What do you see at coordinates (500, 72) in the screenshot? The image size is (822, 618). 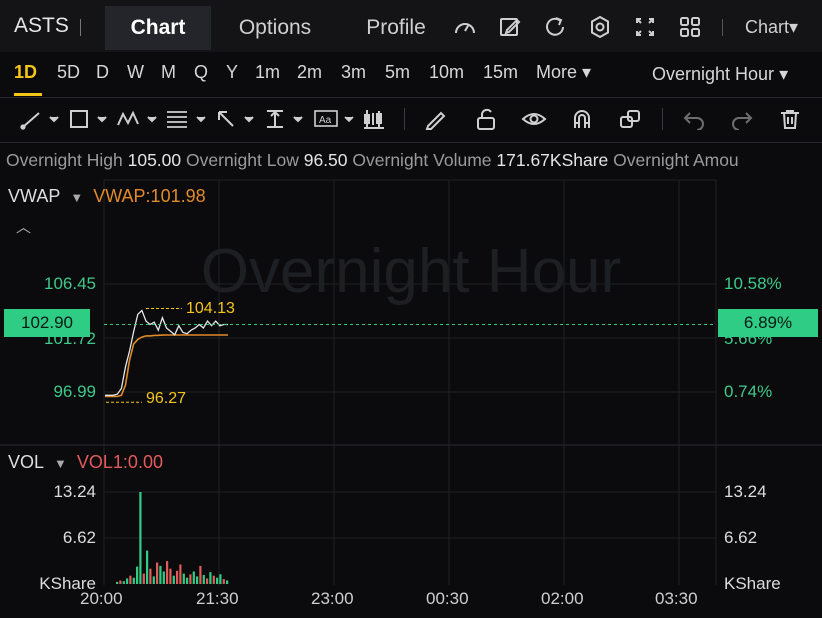 I see `period-15m: 15m` at bounding box center [500, 72].